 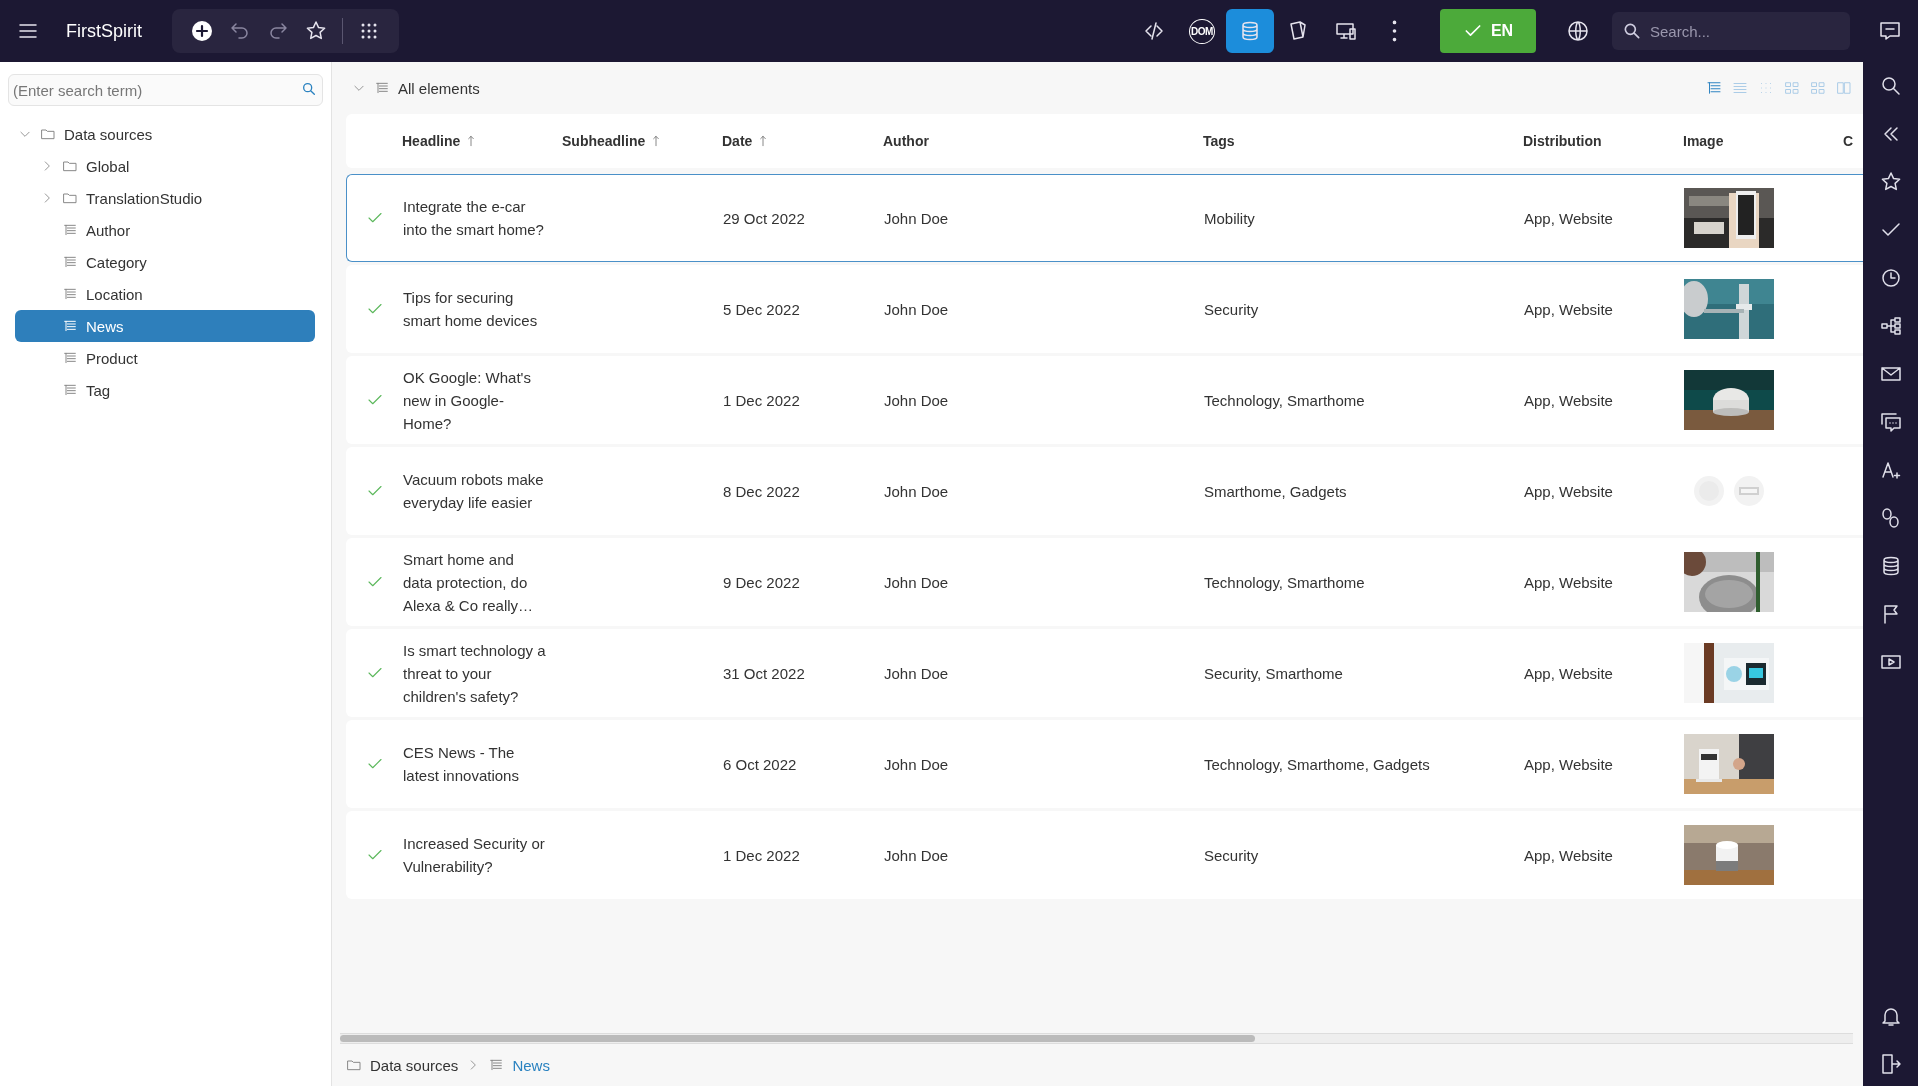 What do you see at coordinates (1202, 31) in the screenshot?
I see `dom-button: DOM` at bounding box center [1202, 31].